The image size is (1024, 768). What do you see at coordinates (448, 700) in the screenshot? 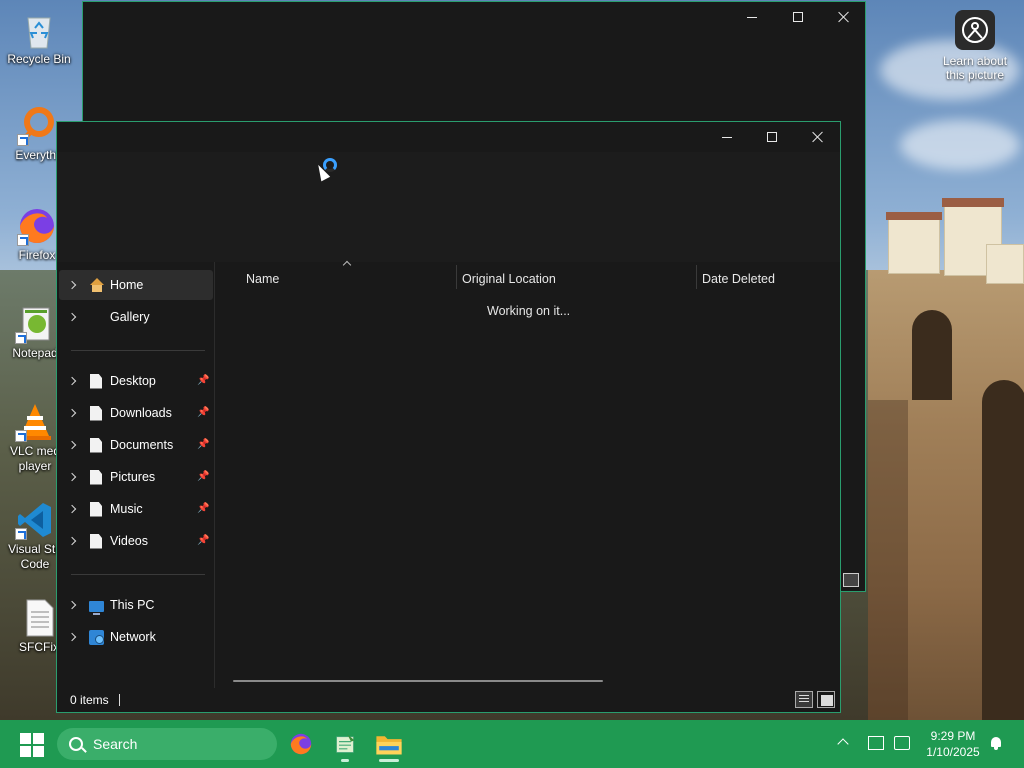
I see `status-bar: 0 items` at bounding box center [448, 700].